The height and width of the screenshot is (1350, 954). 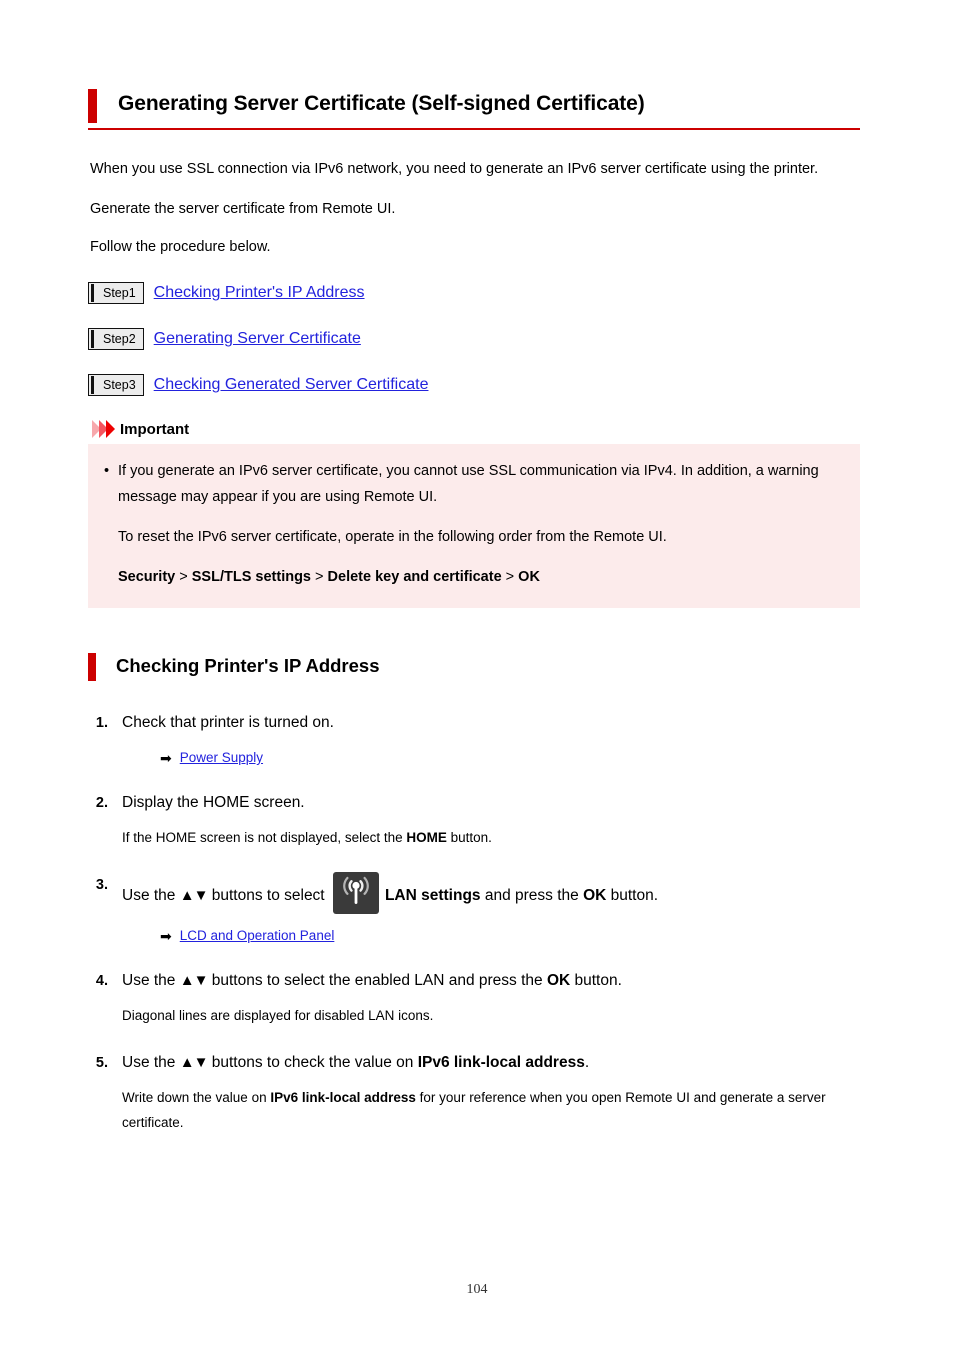 What do you see at coordinates (180, 247) in the screenshot?
I see `intro-paragraph-3: Follow the procedure below.` at bounding box center [180, 247].